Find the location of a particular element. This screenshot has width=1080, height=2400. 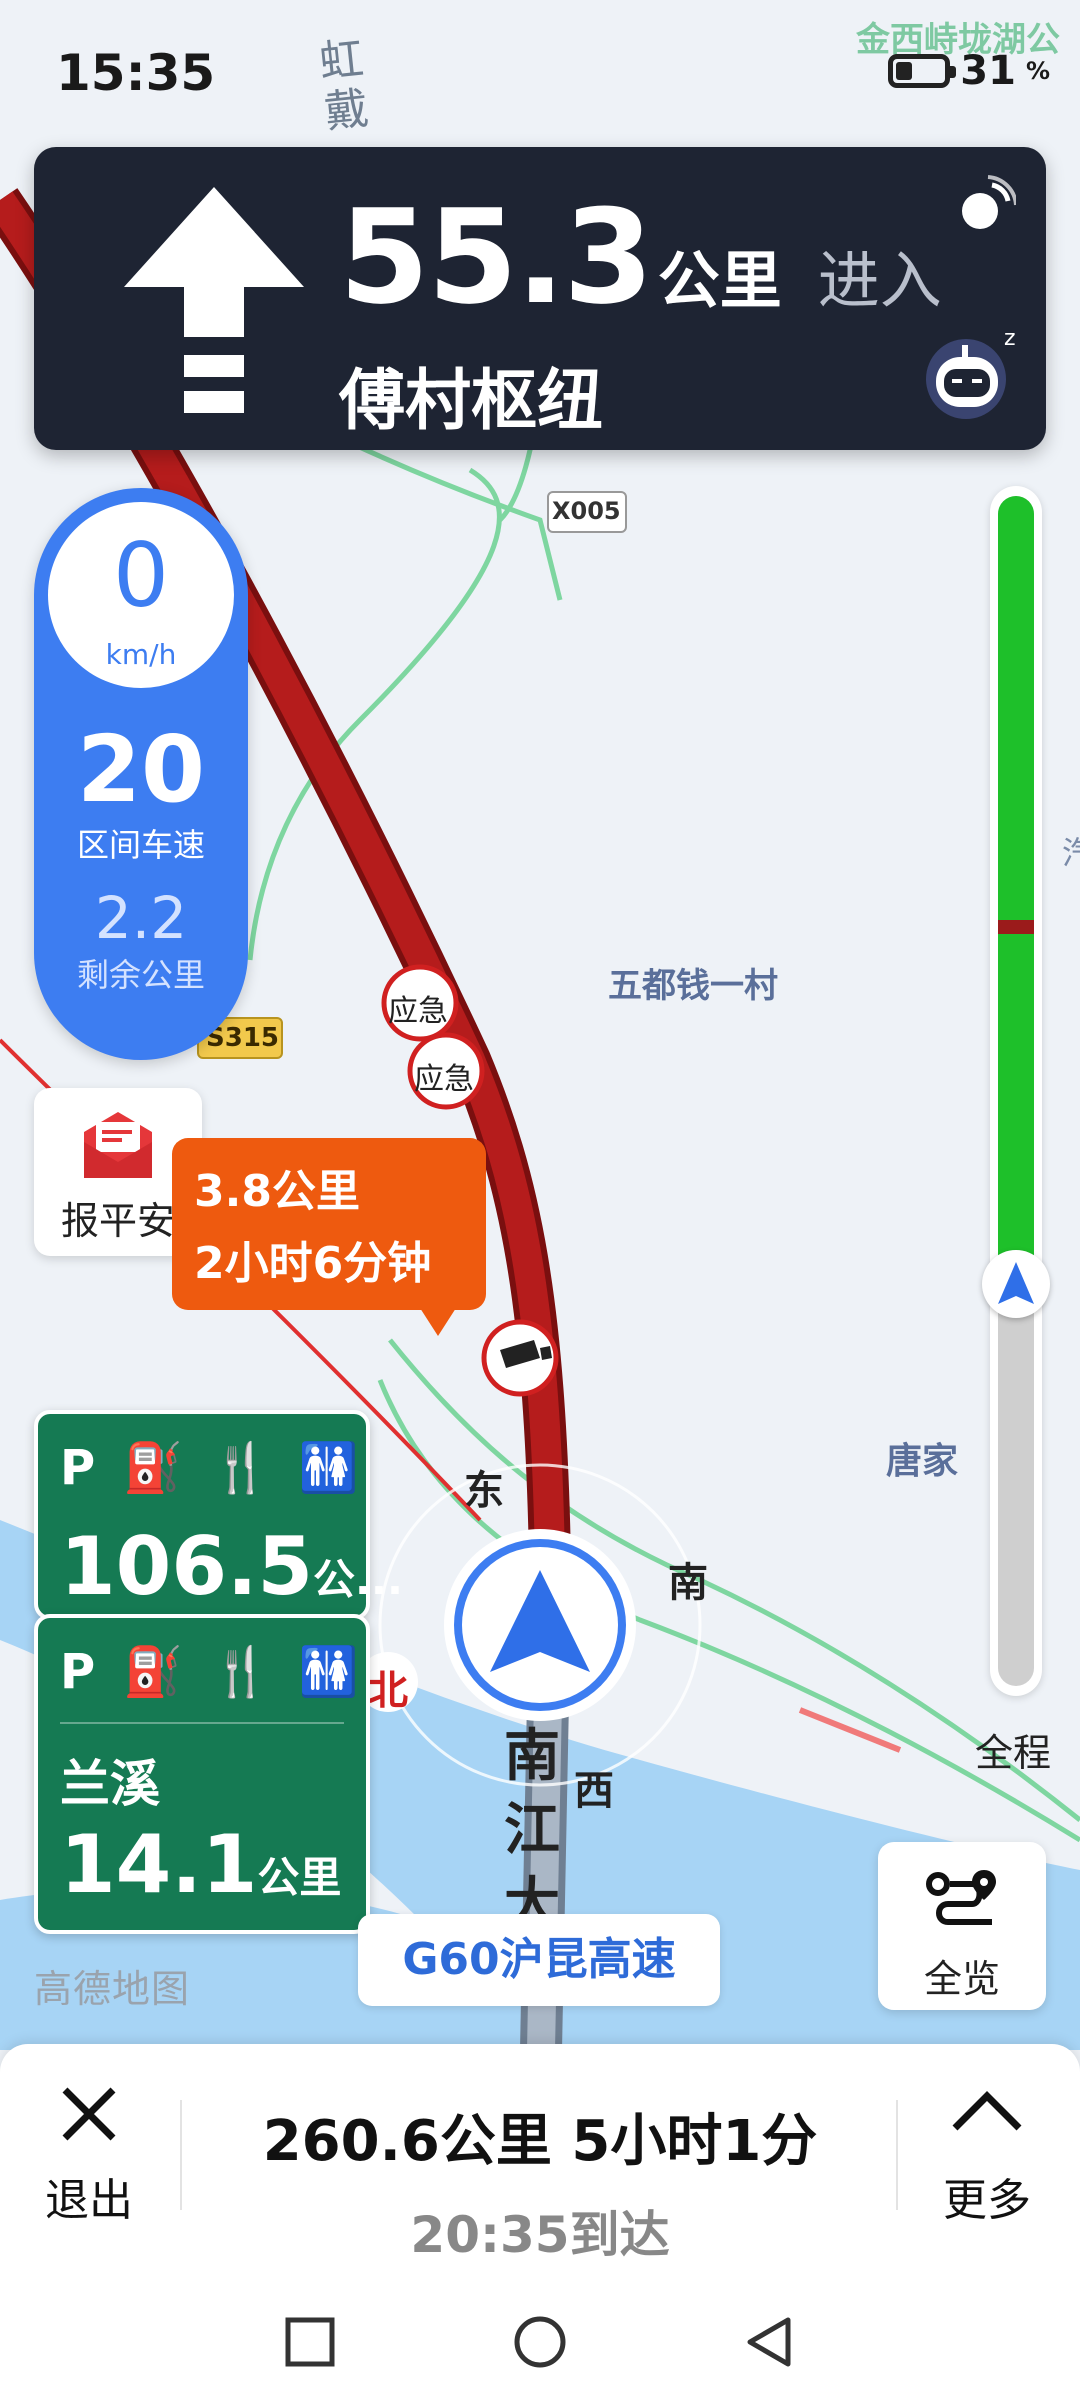

service-area-name: 兰溪 is located at coordinates (110, 1784).